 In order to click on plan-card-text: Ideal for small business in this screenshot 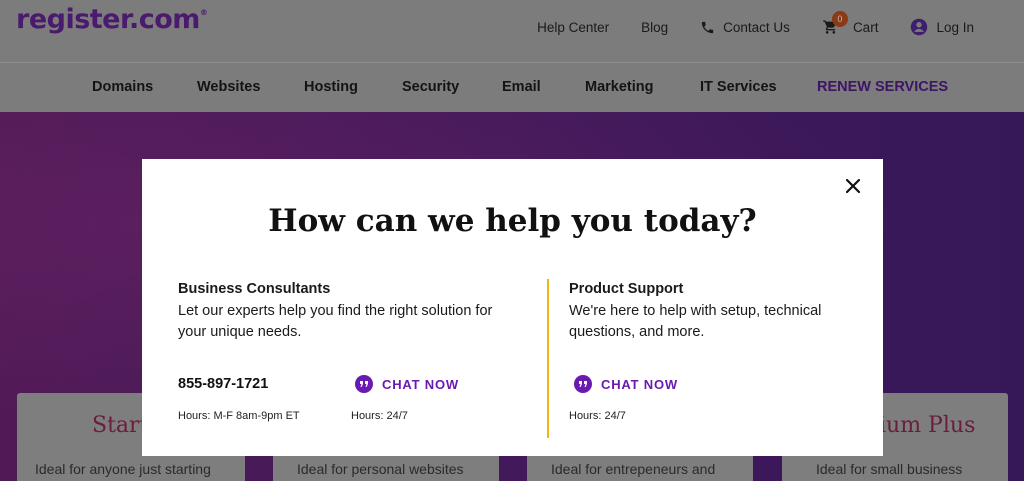, I will do `click(889, 469)`.